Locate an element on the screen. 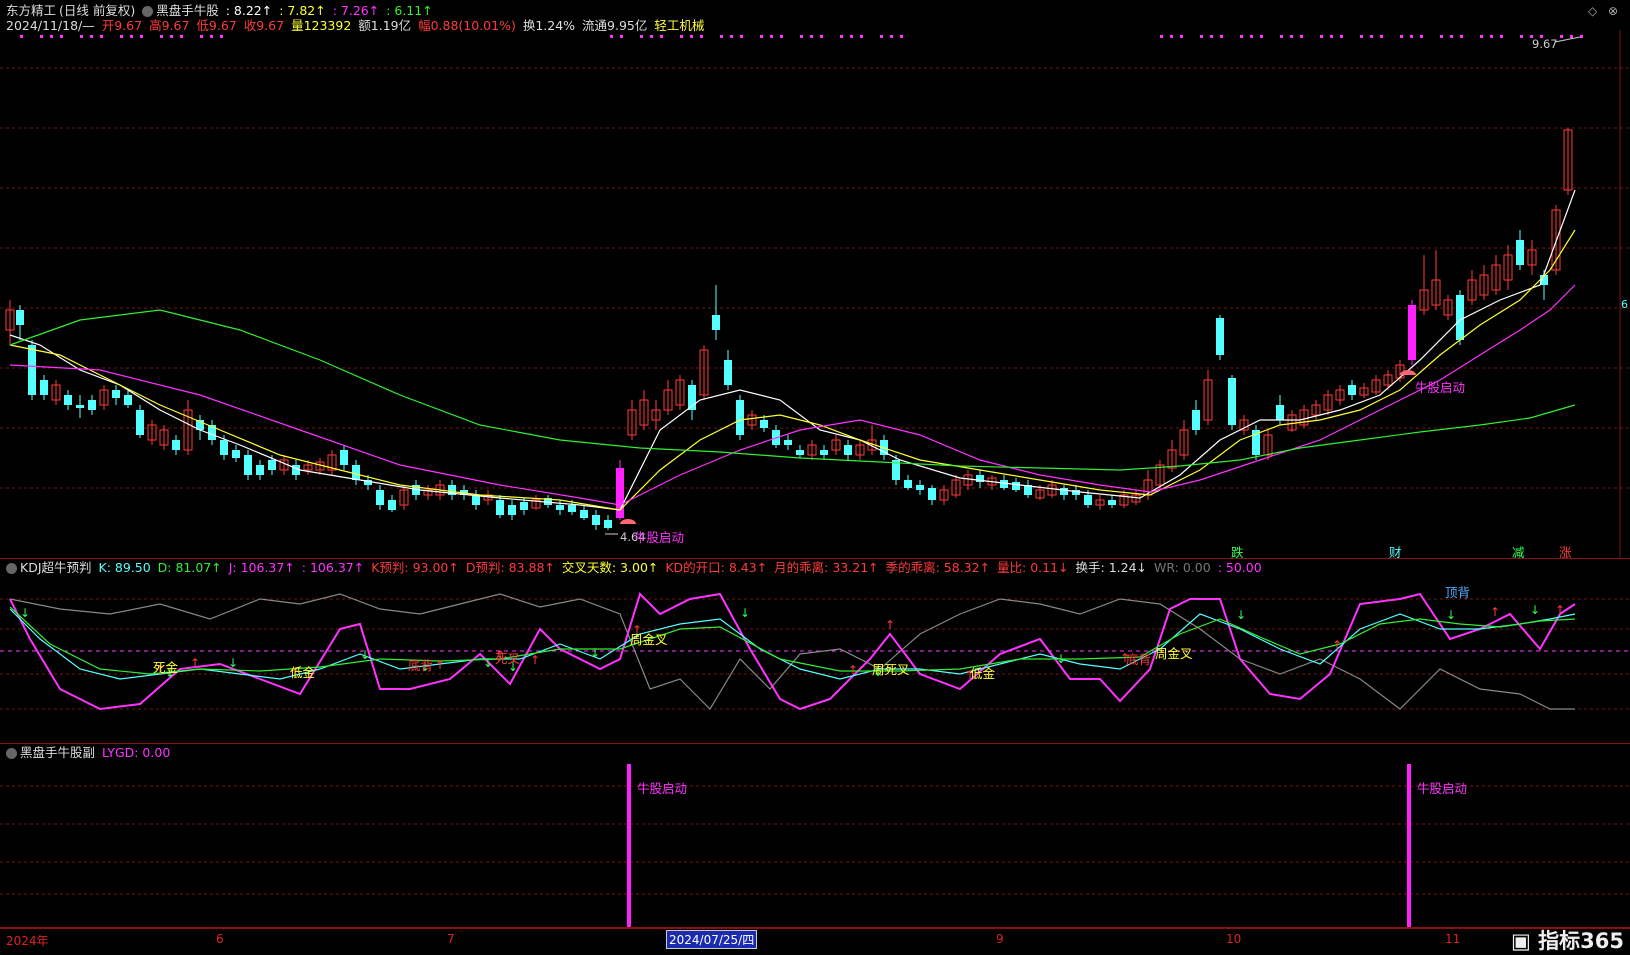  date-axis: 2024年 6 7 2024/07/25/四 9 10 11 ▣ 指标365 is located at coordinates (815, 940).